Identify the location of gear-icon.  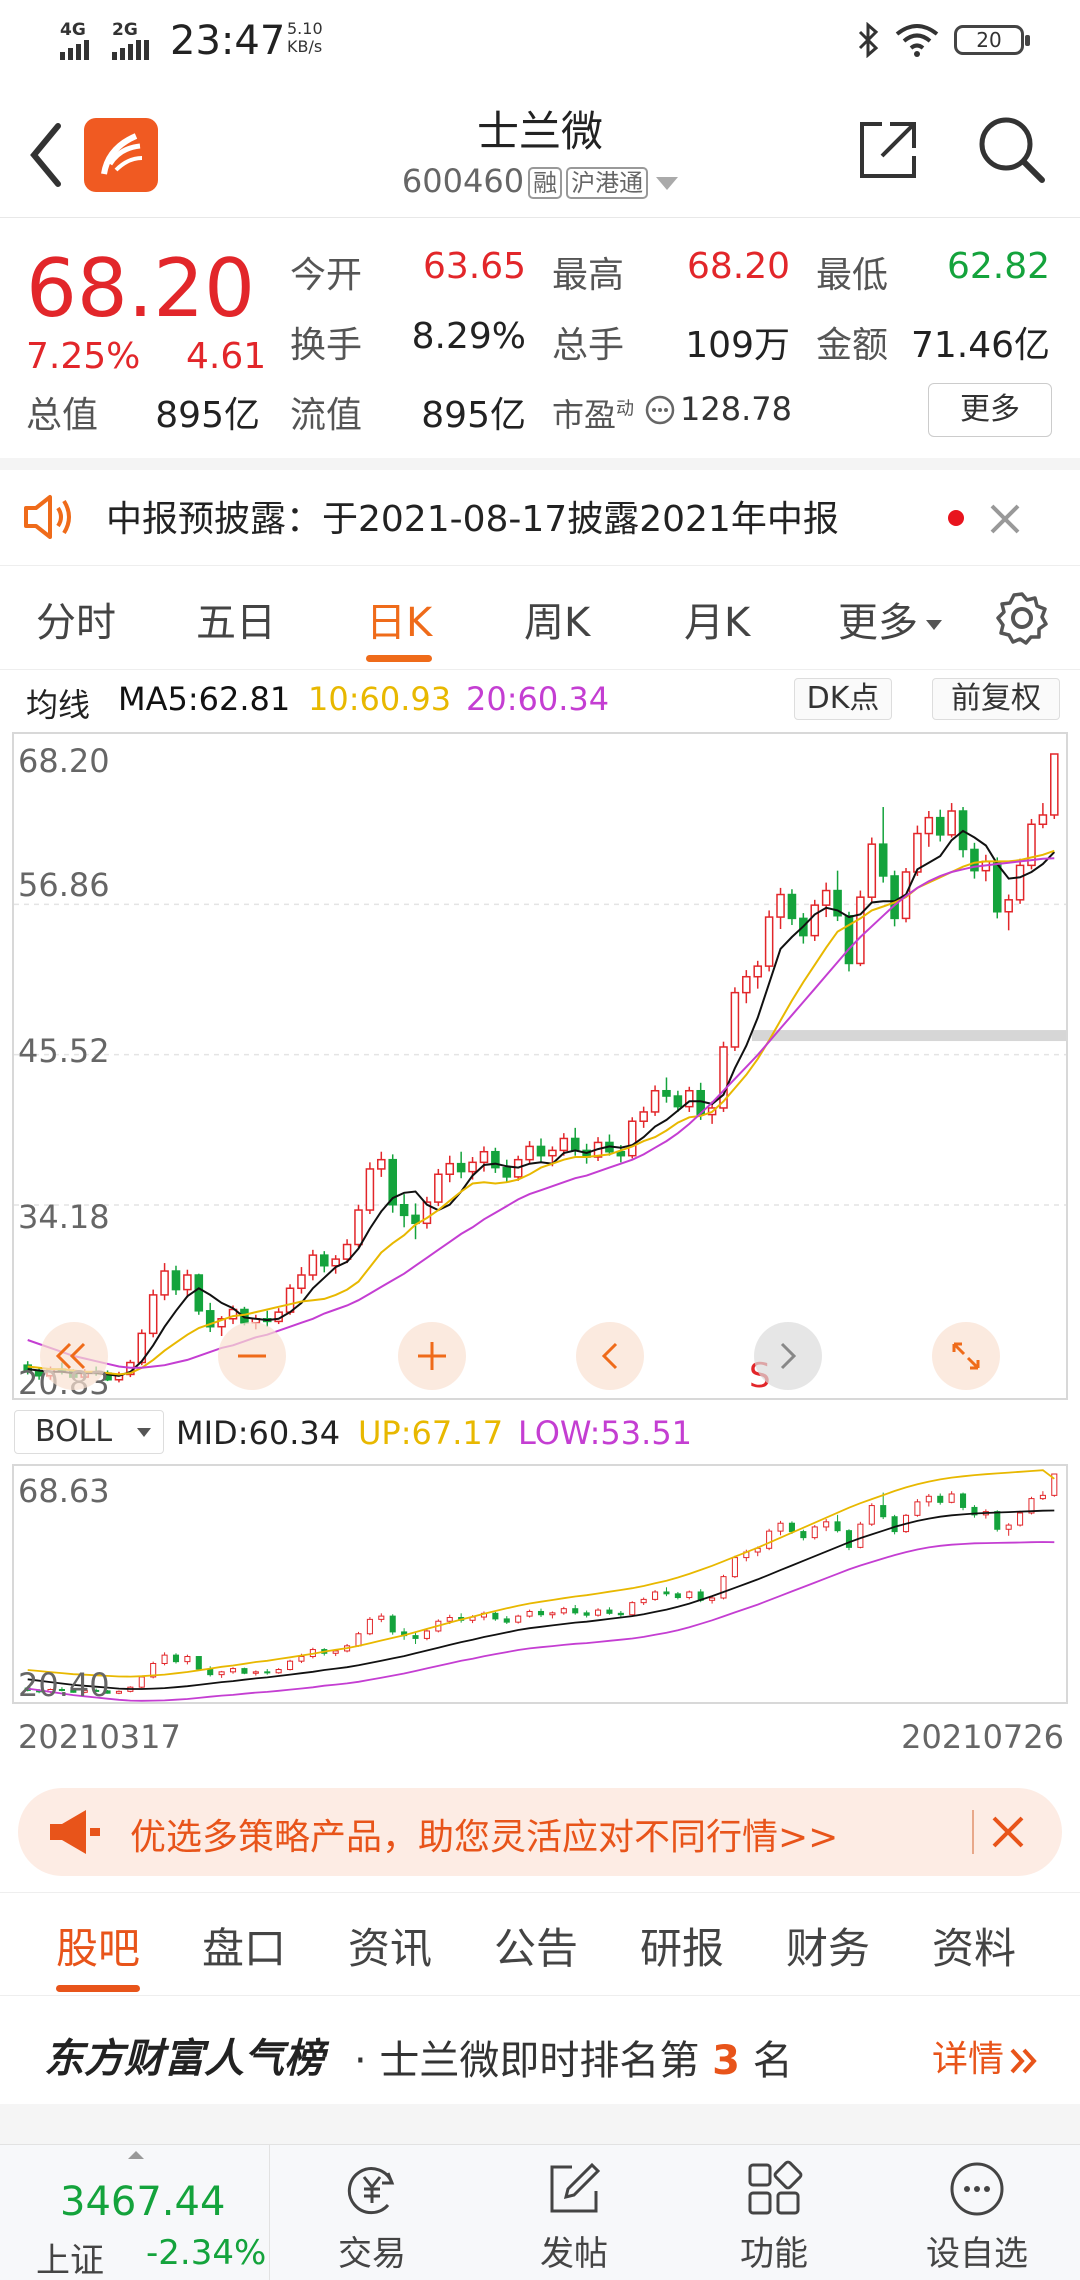
(1022, 618).